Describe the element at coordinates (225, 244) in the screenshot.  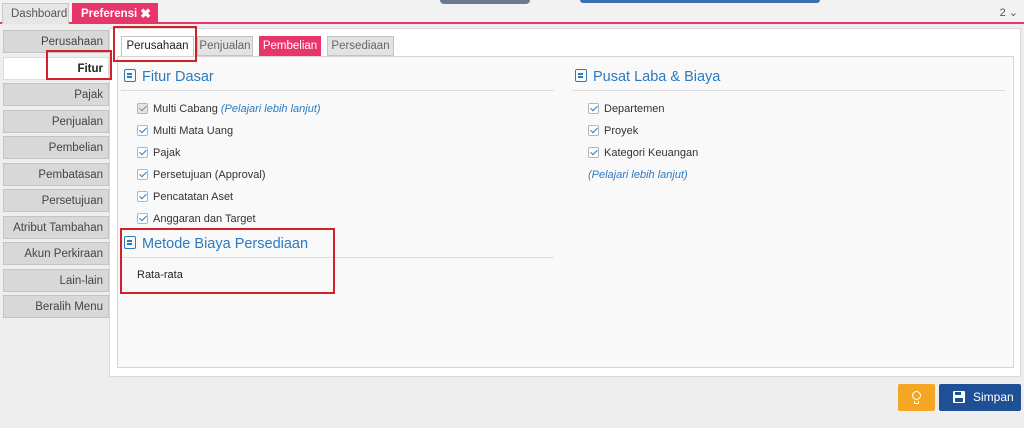
I see `section-title-text: Metode Biaya Persediaan` at that location.